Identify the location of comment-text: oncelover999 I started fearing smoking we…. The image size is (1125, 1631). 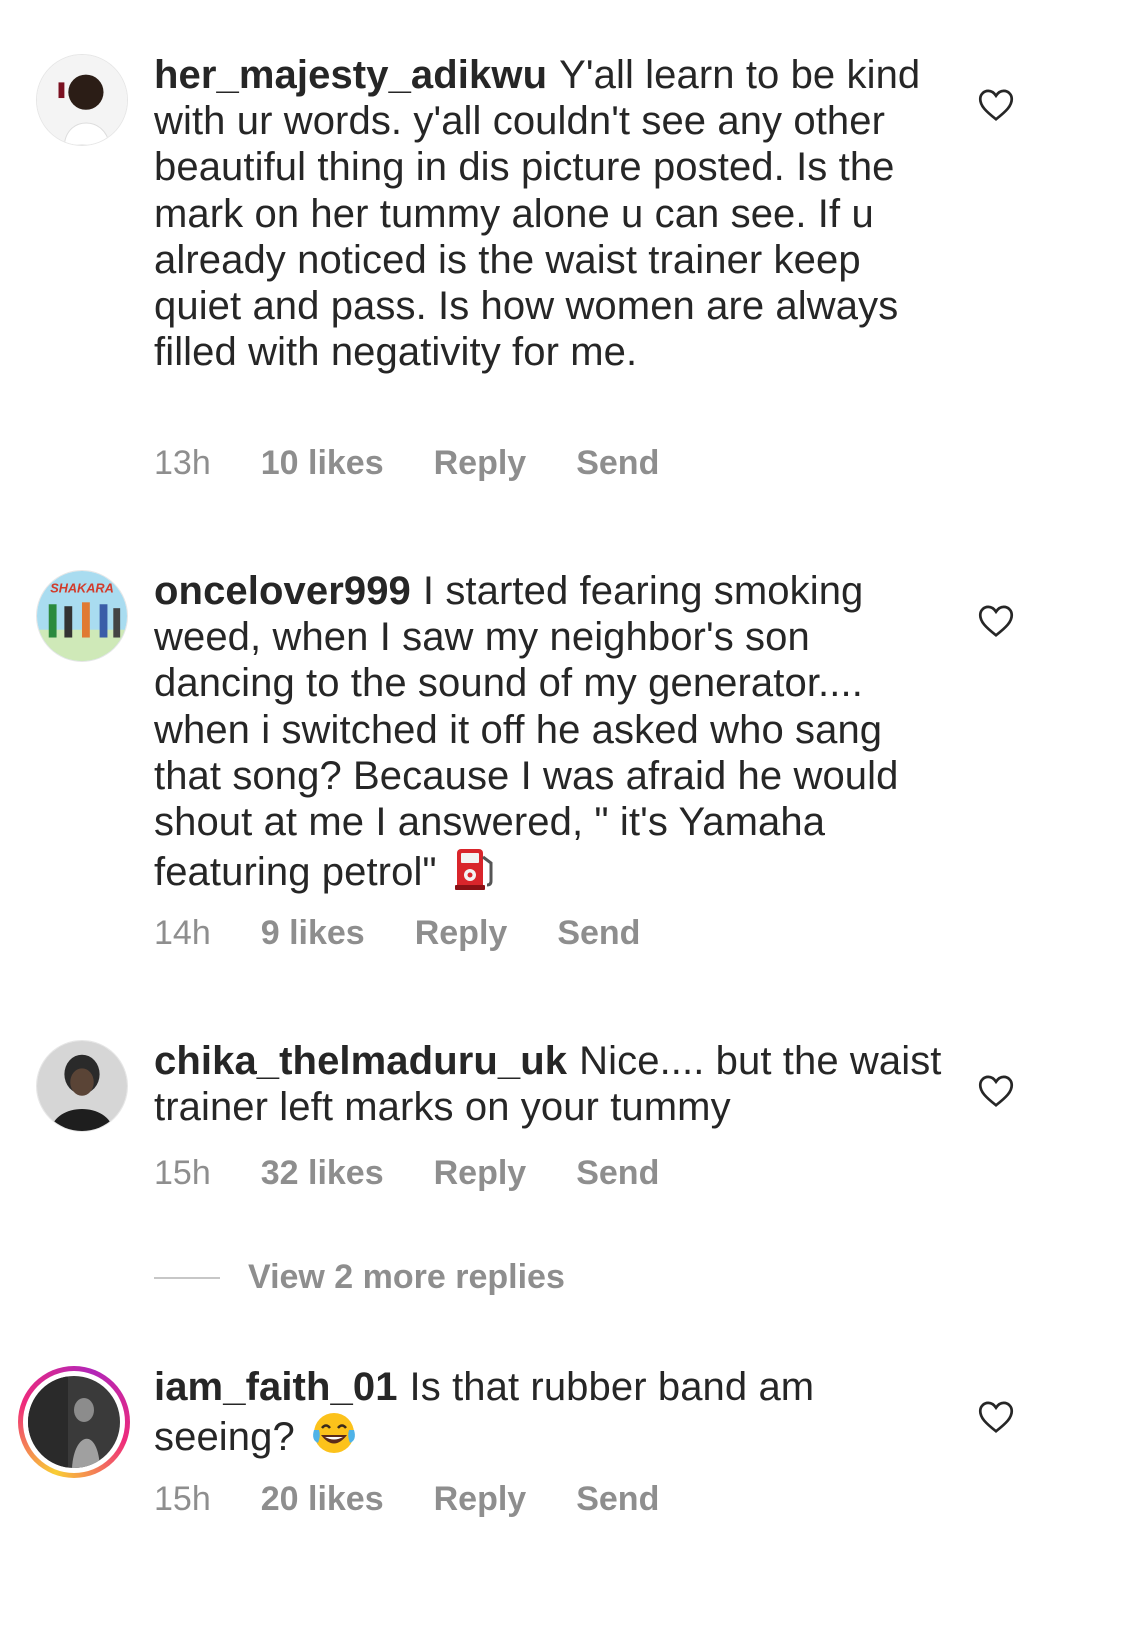
(549, 734).